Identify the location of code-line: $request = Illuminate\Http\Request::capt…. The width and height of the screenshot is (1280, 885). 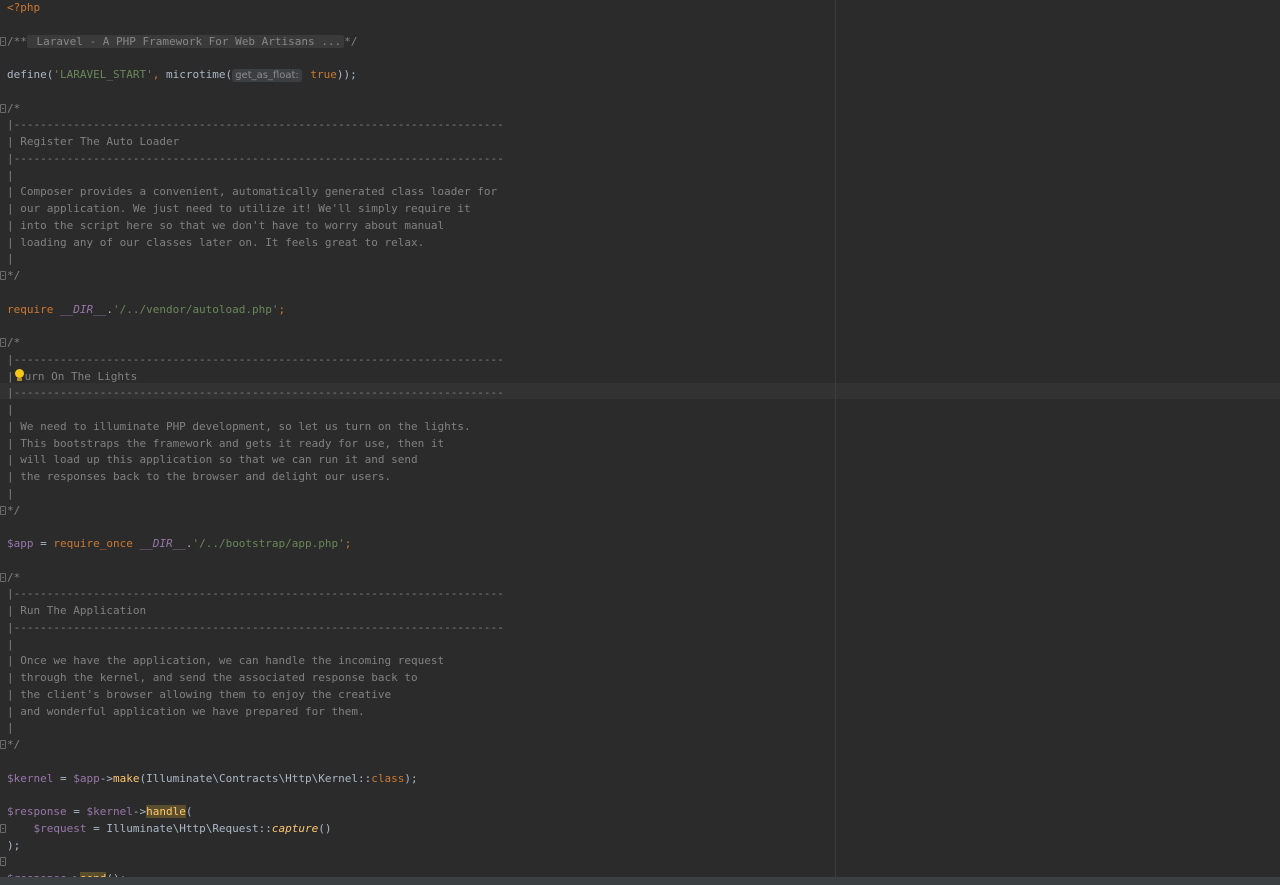
(252, 829).